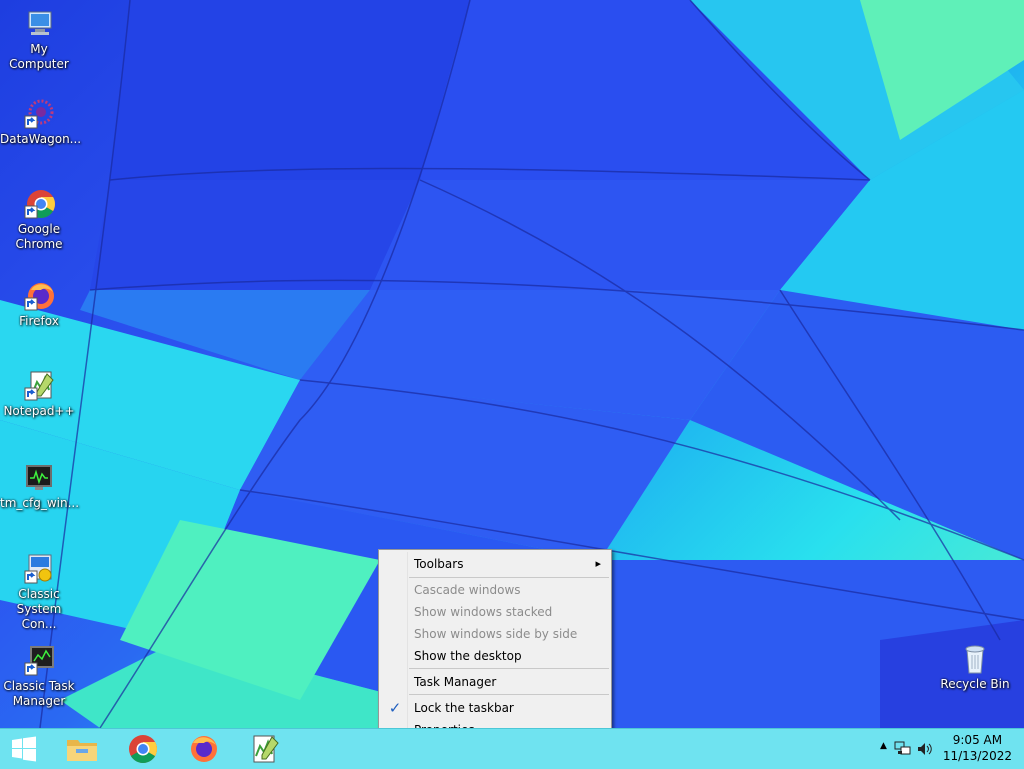 Image resolution: width=1024 pixels, height=769 pixels. Describe the element at coordinates (39, 114) in the screenshot. I see `datawagon-shortcut-icon` at that location.